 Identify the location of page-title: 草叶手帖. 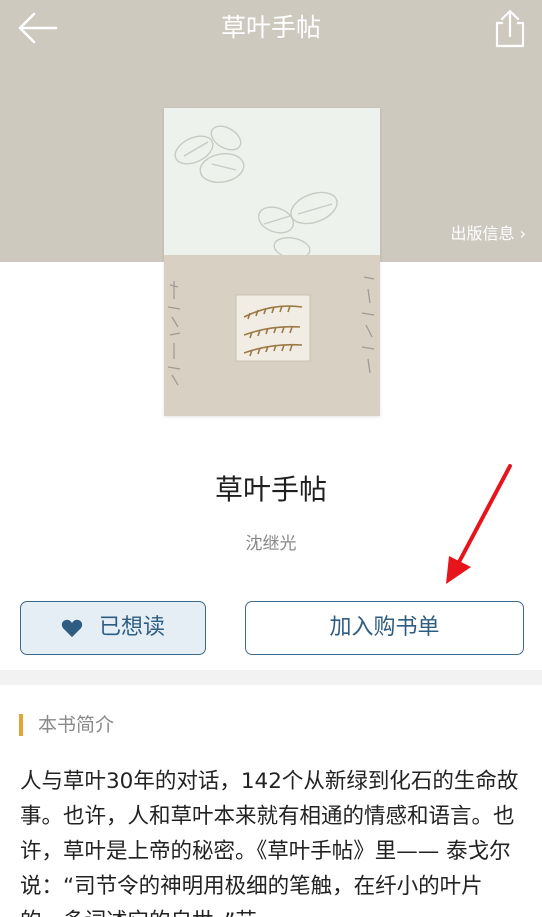
(270, 27).